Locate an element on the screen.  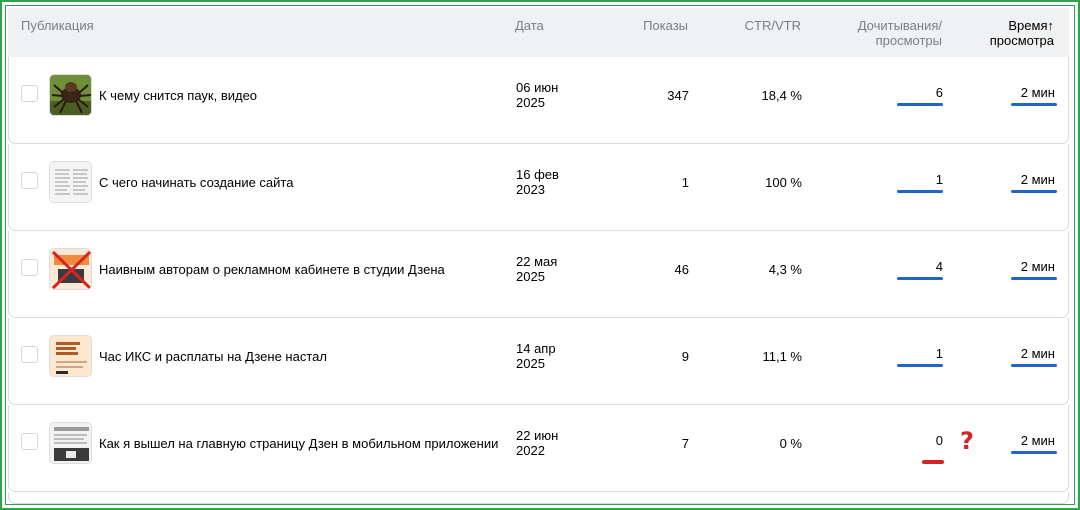
ctr-value: 4,3 % is located at coordinates (785, 269).